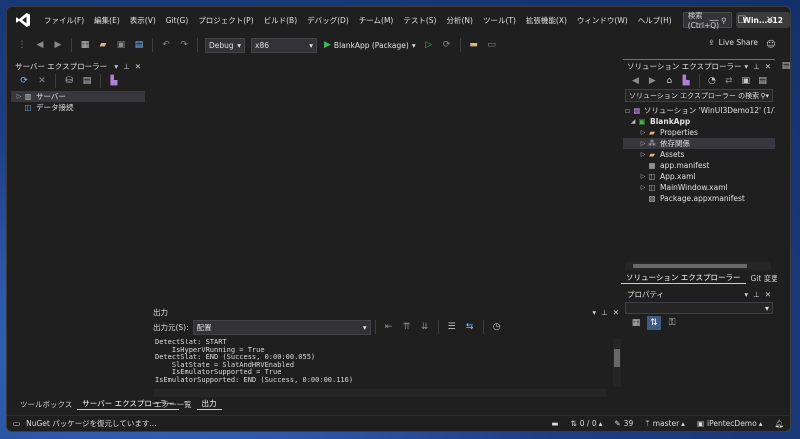 The image size is (800, 439). I want to click on solution-search-input: ソリューション エクスプローラー の検索 (Ctrl+;) ⚲▾, so click(699, 95).